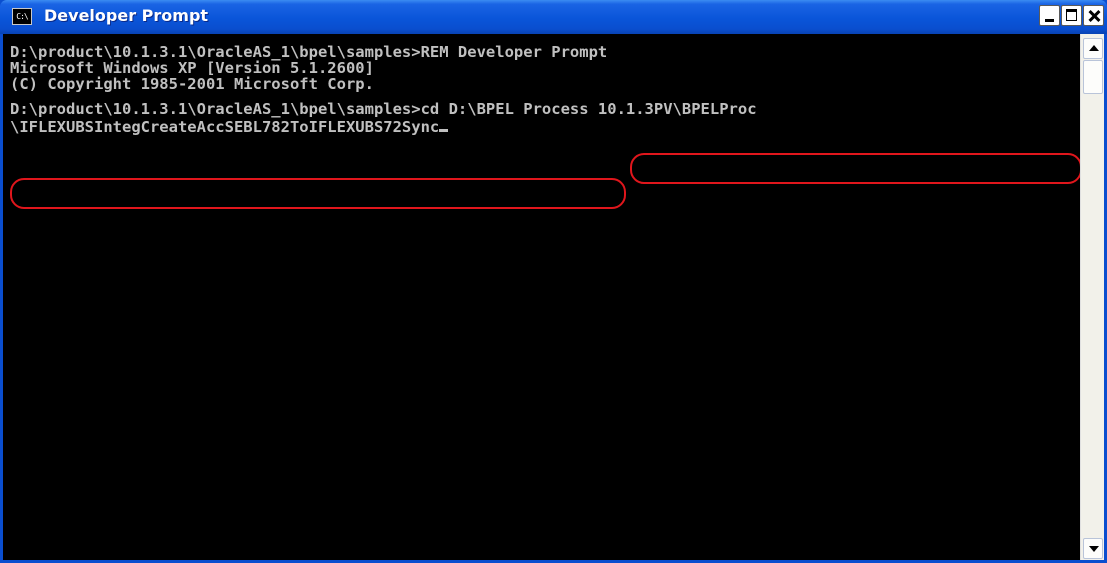 The image size is (1107, 563). I want to click on scroll-down-button, so click(1093, 548).